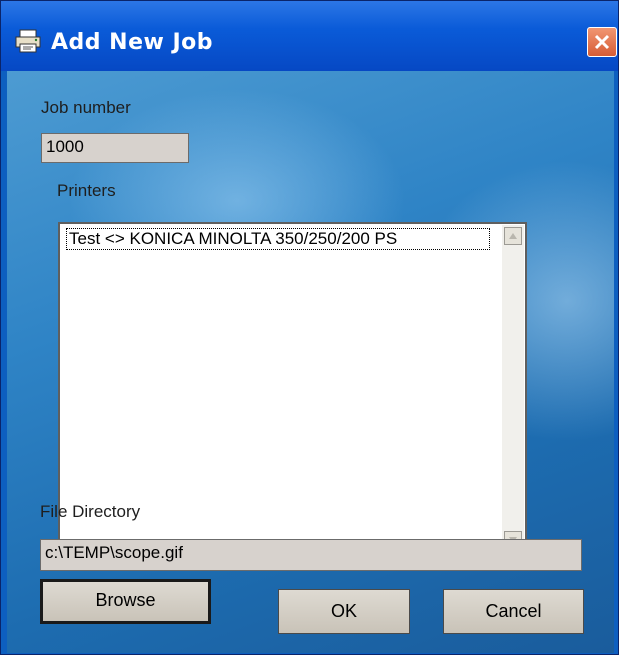 Image resolution: width=619 pixels, height=657 pixels. Describe the element at coordinates (28, 41) in the screenshot. I see `printer-icon` at that location.